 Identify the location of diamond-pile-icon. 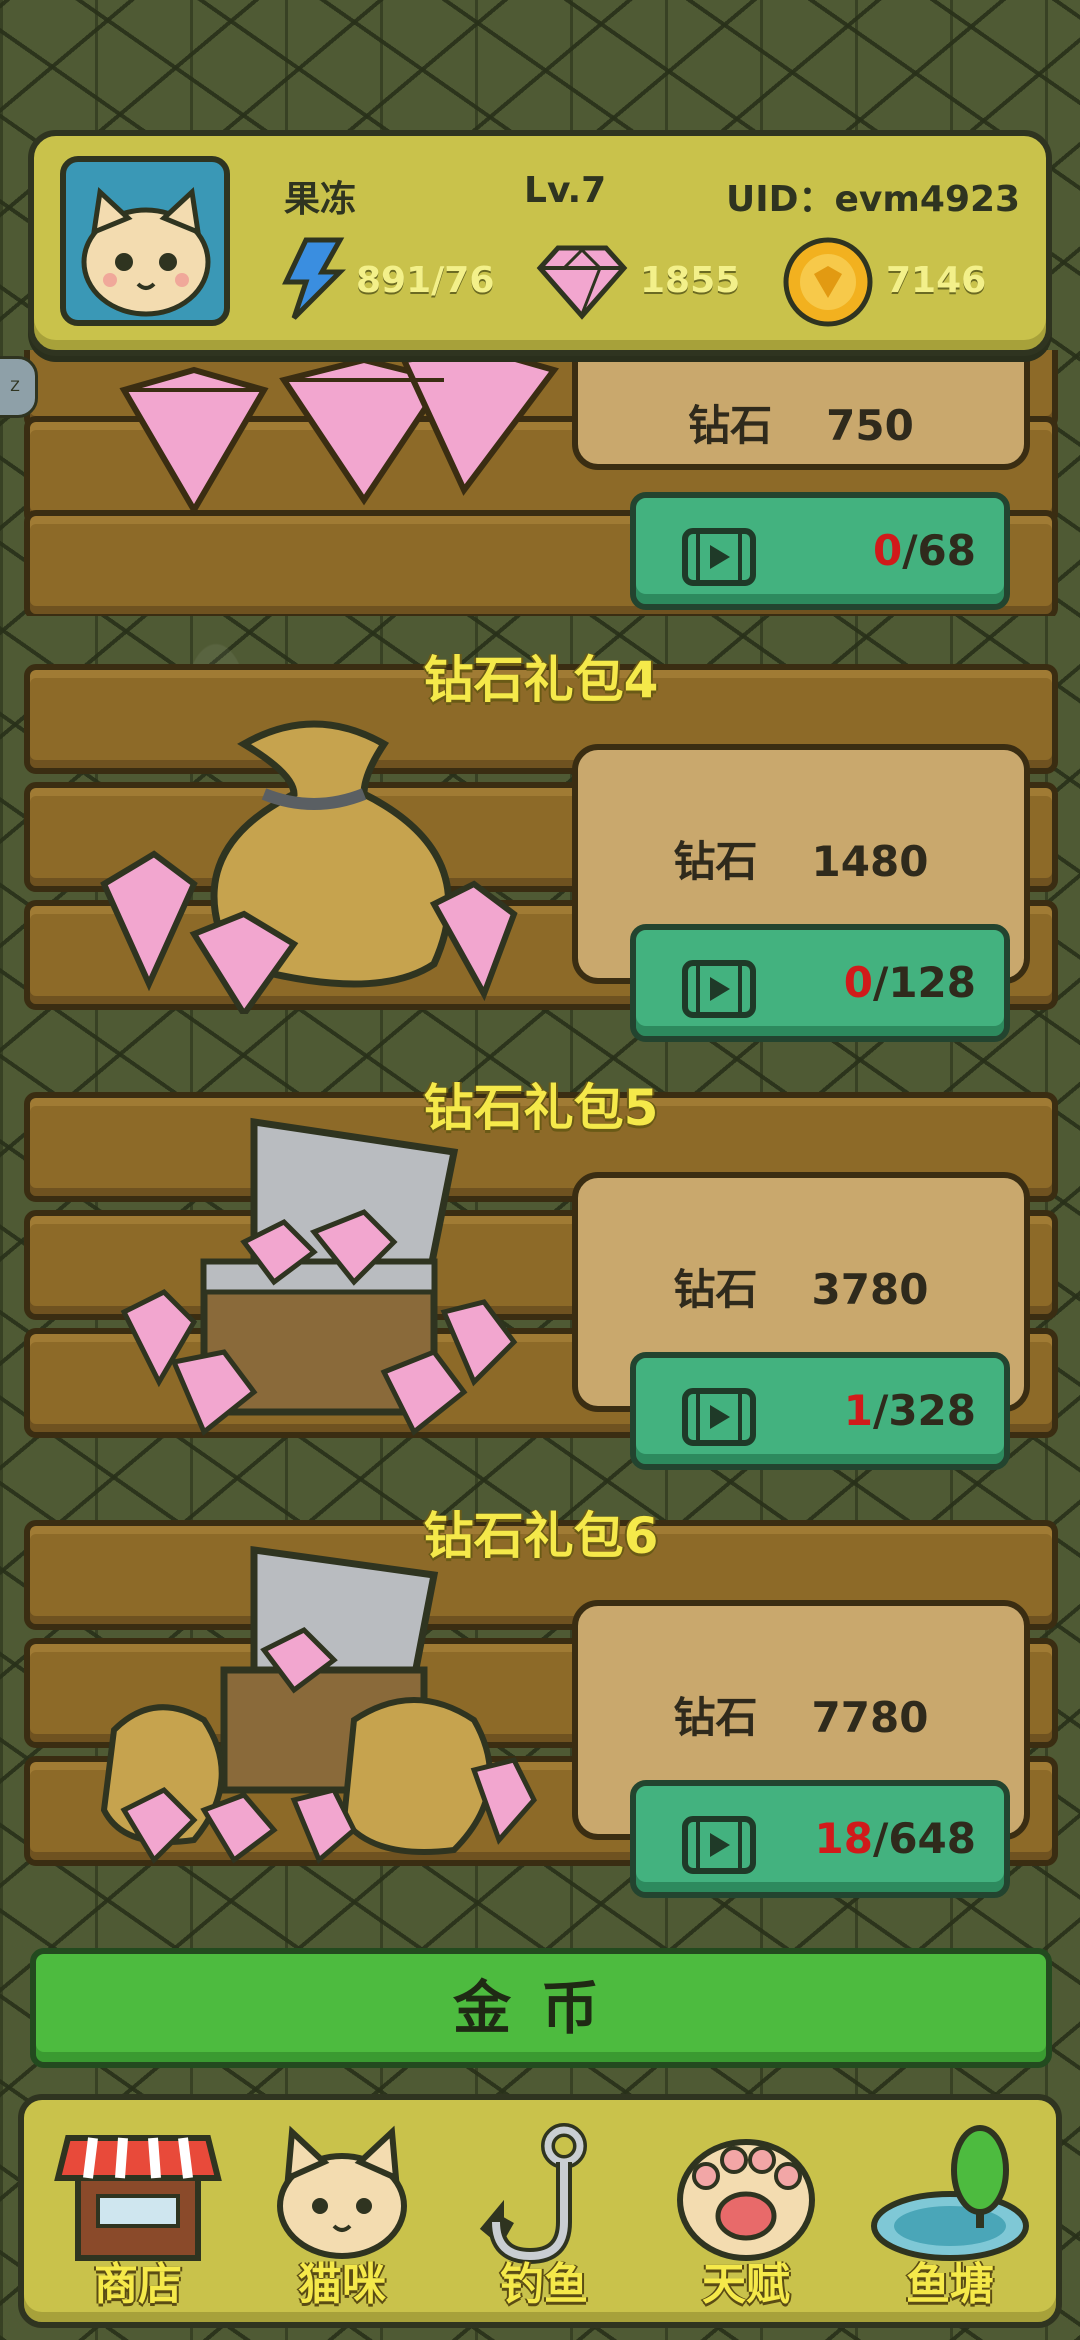
(339, 433).